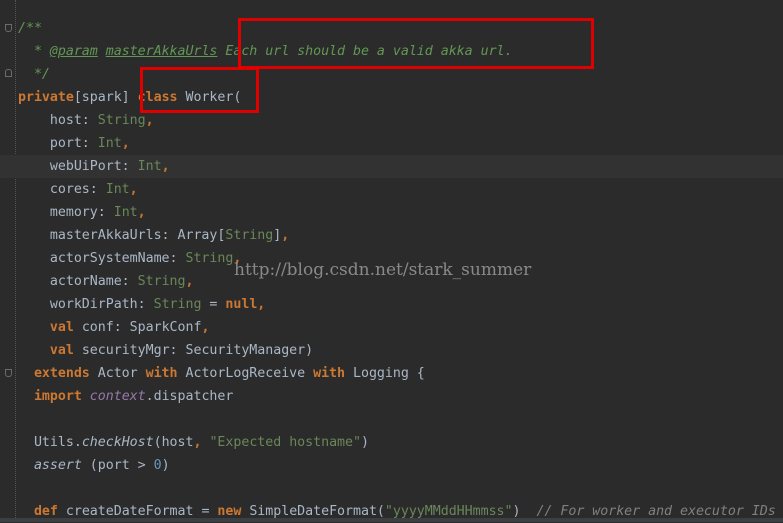  I want to click on code-token: cores:, so click(62, 189).